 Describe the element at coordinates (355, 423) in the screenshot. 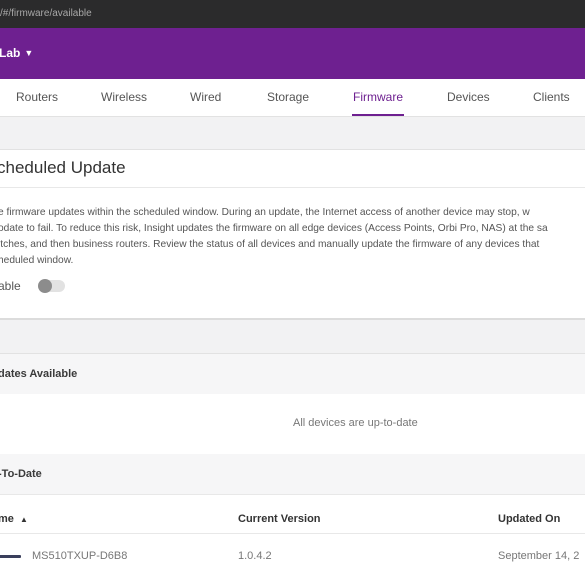

I see `empty-message: All devices are up-to-date` at that location.